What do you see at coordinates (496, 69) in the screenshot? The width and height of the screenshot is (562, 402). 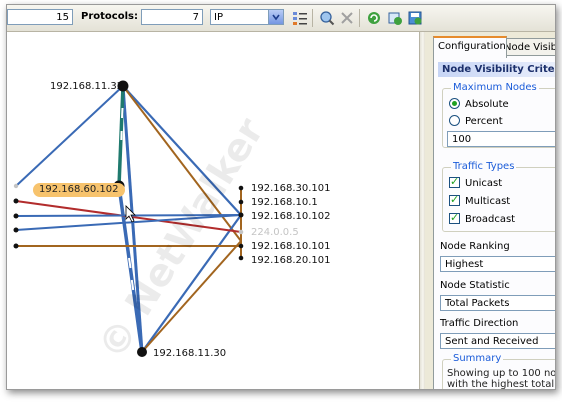 I see `section-header: Node Visibility Criteria` at bounding box center [496, 69].